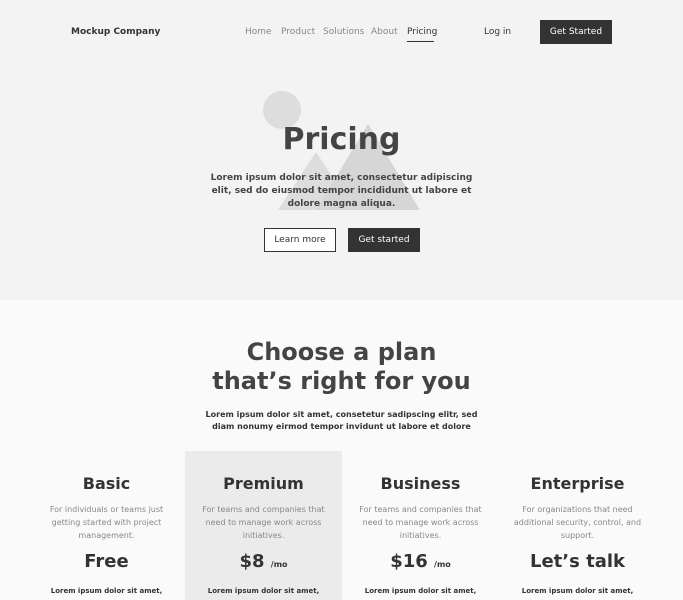 The width and height of the screenshot is (683, 600). What do you see at coordinates (497, 32) in the screenshot?
I see `login-link: Log in` at bounding box center [497, 32].